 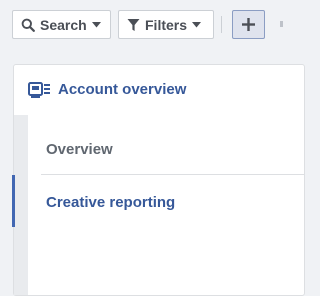 I want to click on plus-icon, so click(x=248, y=24).